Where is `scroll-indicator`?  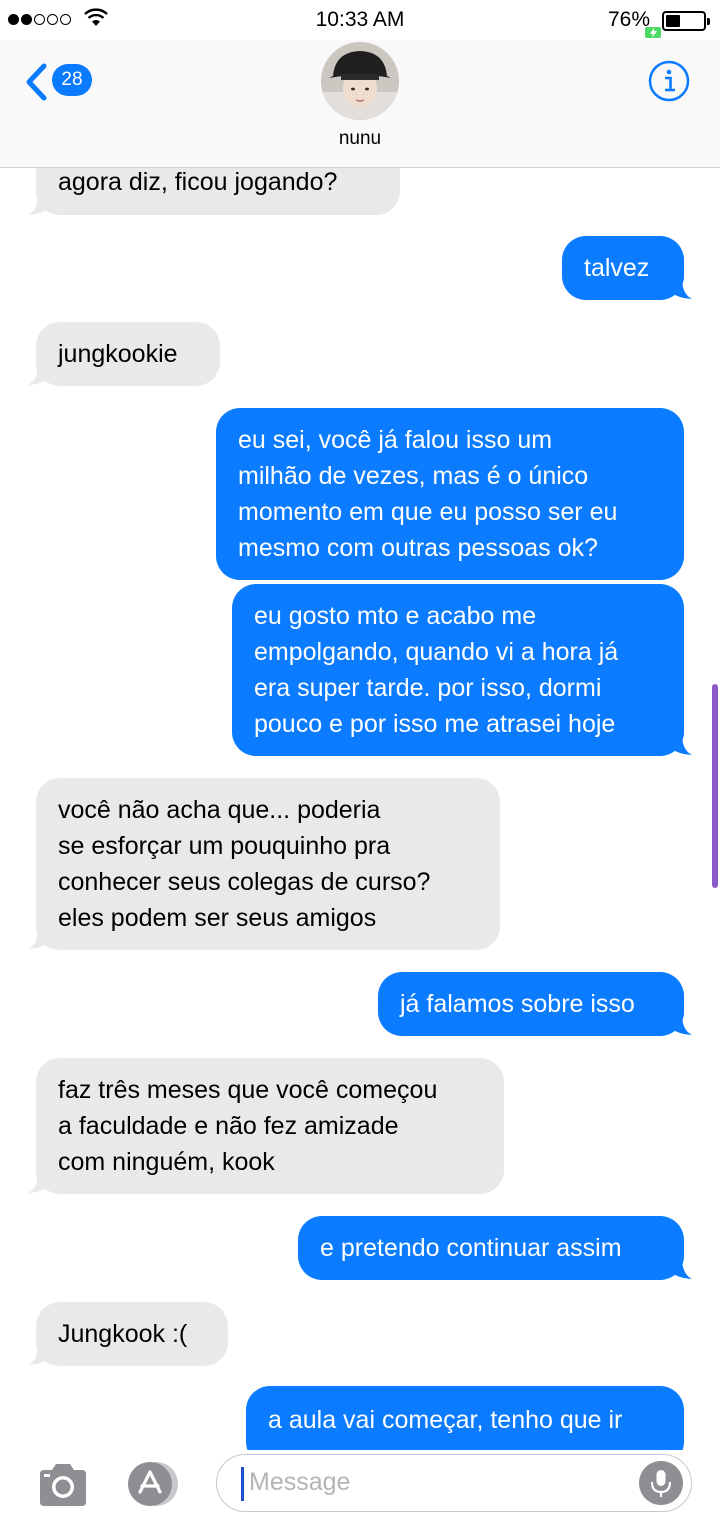 scroll-indicator is located at coordinates (715, 786).